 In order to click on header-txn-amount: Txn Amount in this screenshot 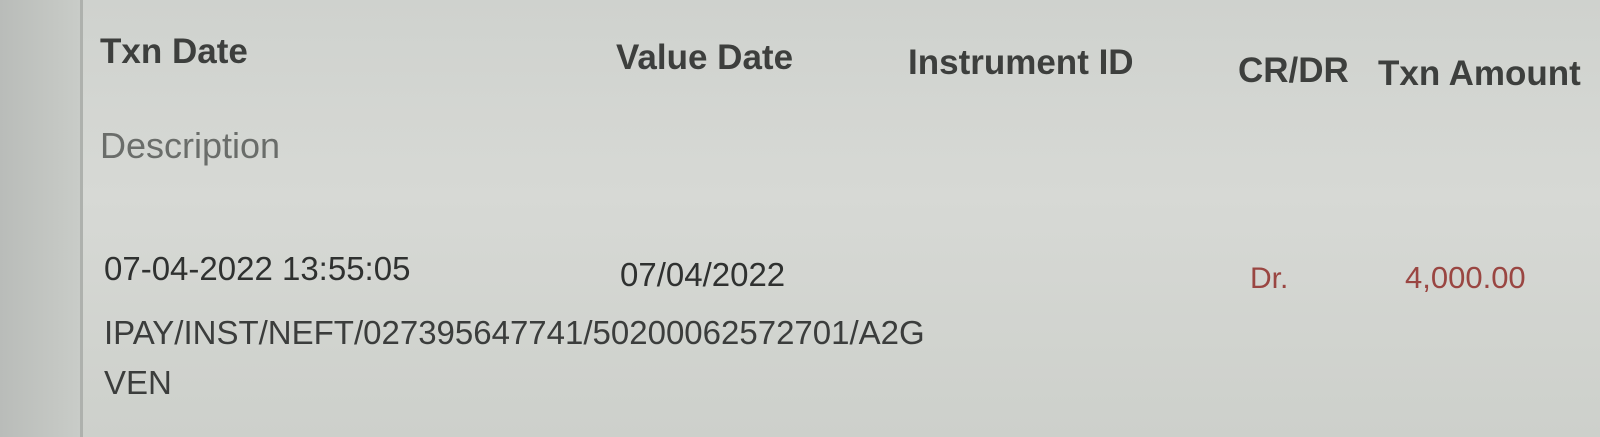, I will do `click(1479, 73)`.